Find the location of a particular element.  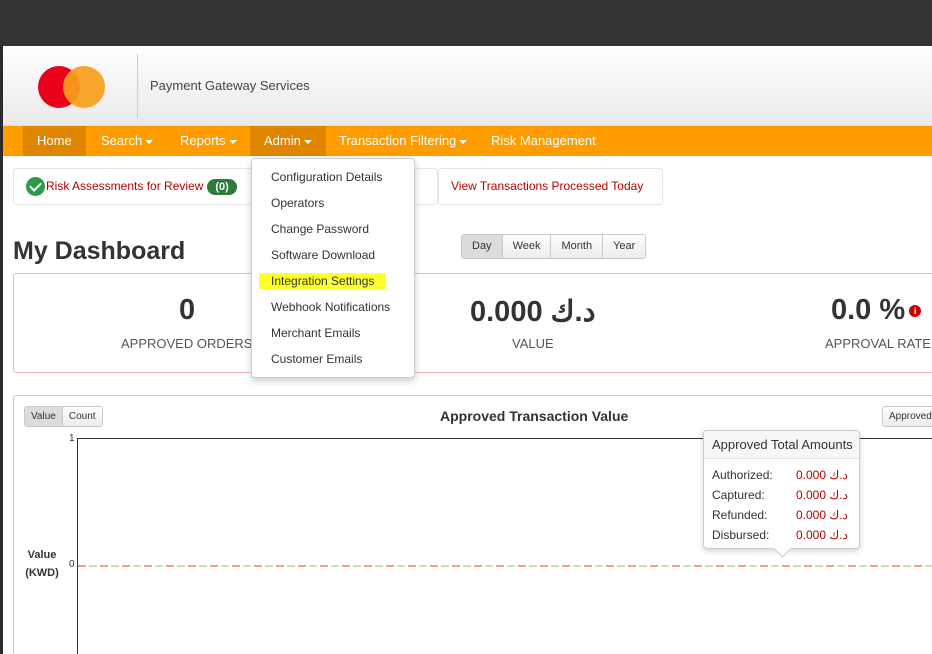

brand-title: Payment Gateway Services is located at coordinates (230, 85).